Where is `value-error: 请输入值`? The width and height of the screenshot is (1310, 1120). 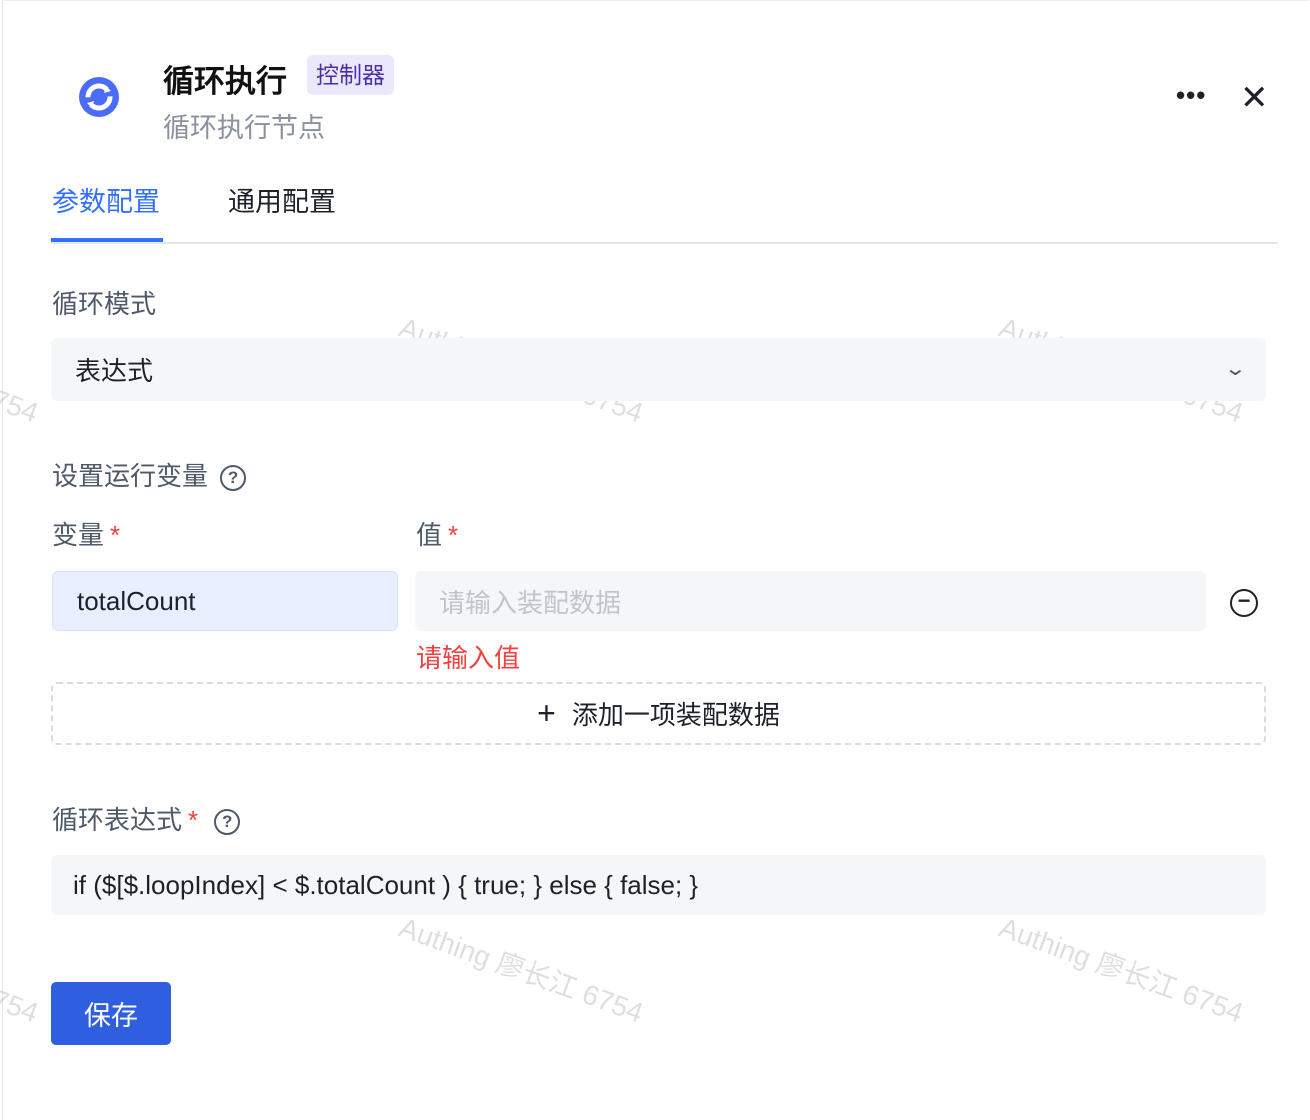
value-error: 请输入值 is located at coordinates (468, 658).